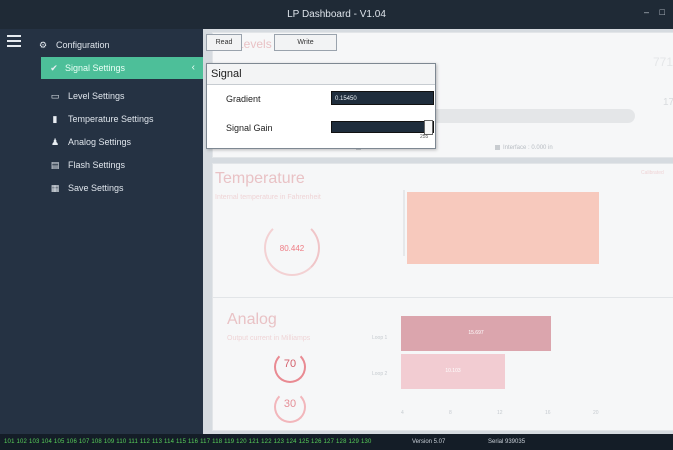 The height and width of the screenshot is (450, 673). What do you see at coordinates (382, 127) in the screenshot?
I see `signal-gain-slider` at bounding box center [382, 127].